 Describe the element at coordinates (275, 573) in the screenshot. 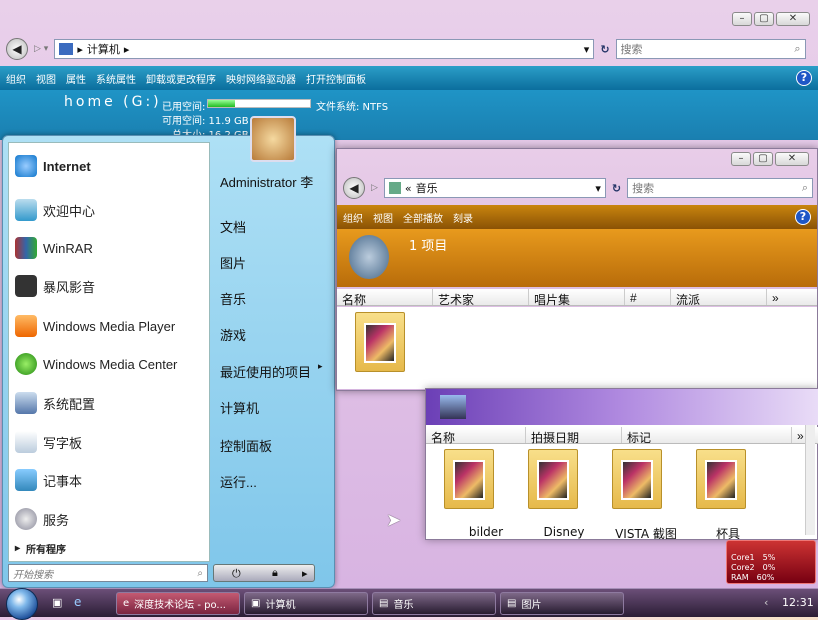

I see `lock-icon: 🔒︎` at that location.